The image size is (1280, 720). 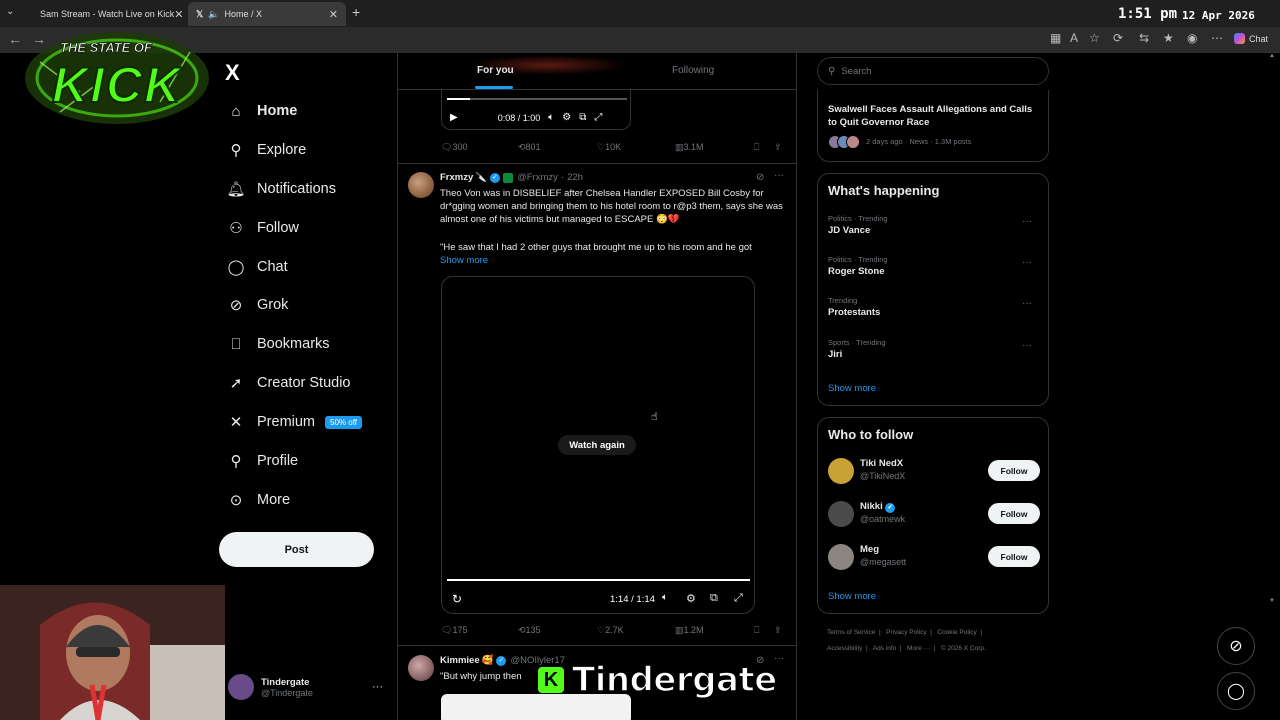 I want to click on favorites-icon: ★, so click(x=1168, y=38).